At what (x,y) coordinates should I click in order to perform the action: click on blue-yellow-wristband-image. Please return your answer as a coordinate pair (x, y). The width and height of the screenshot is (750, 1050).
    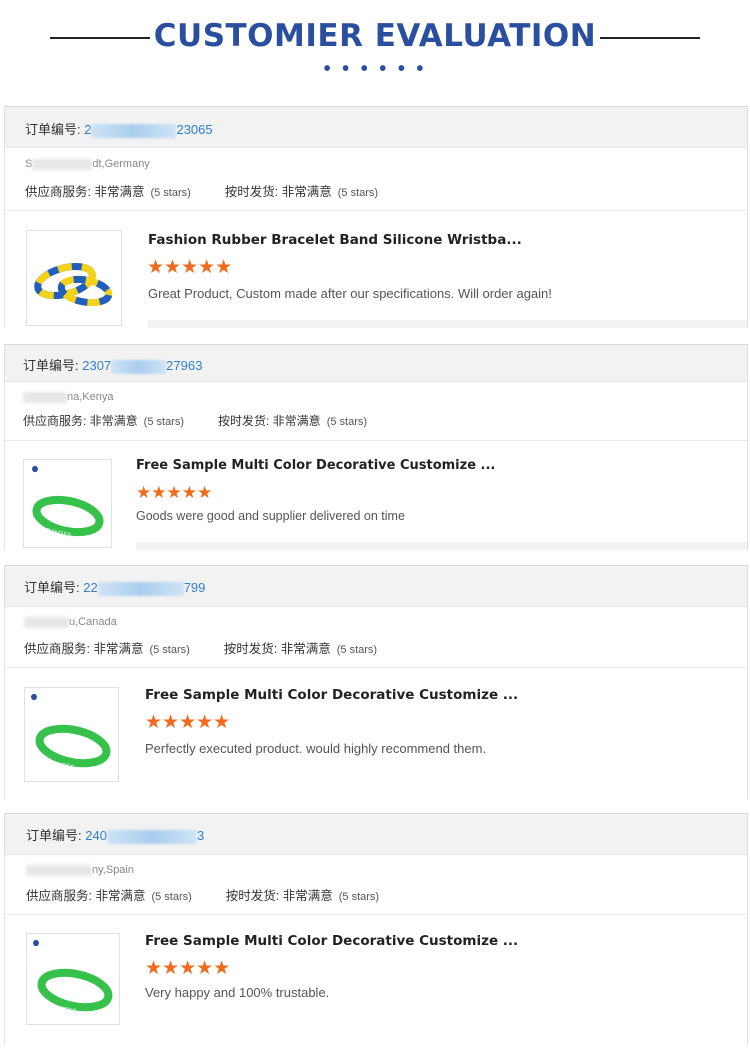
    Looking at the image, I should click on (73, 285).